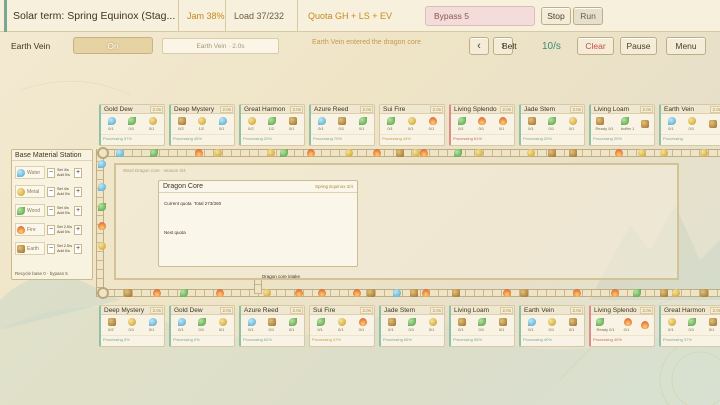  What do you see at coordinates (540, 109) in the screenshot?
I see `machine-name: Jade Stem` at bounding box center [540, 109].